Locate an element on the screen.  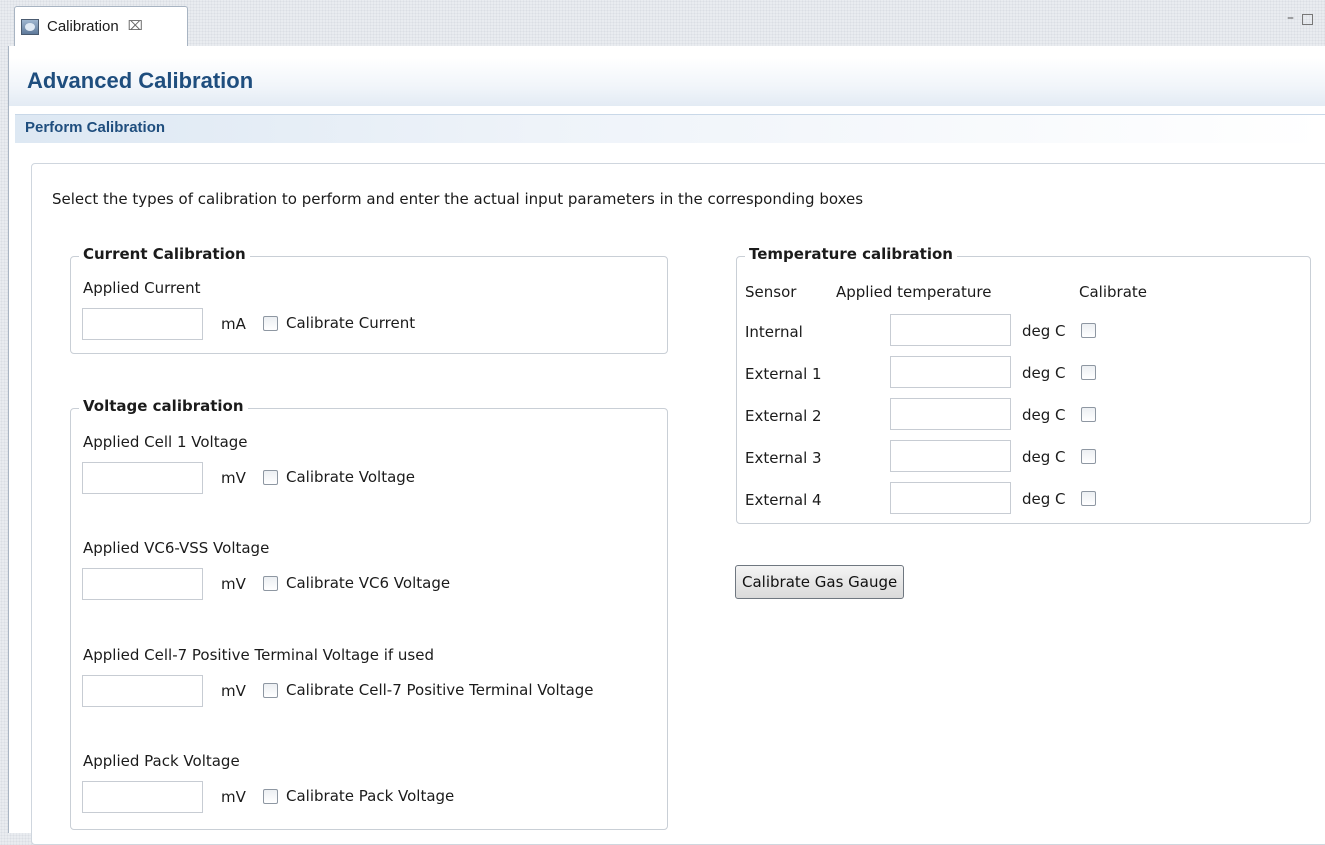
group-title: Temperature calibration is located at coordinates (851, 254).